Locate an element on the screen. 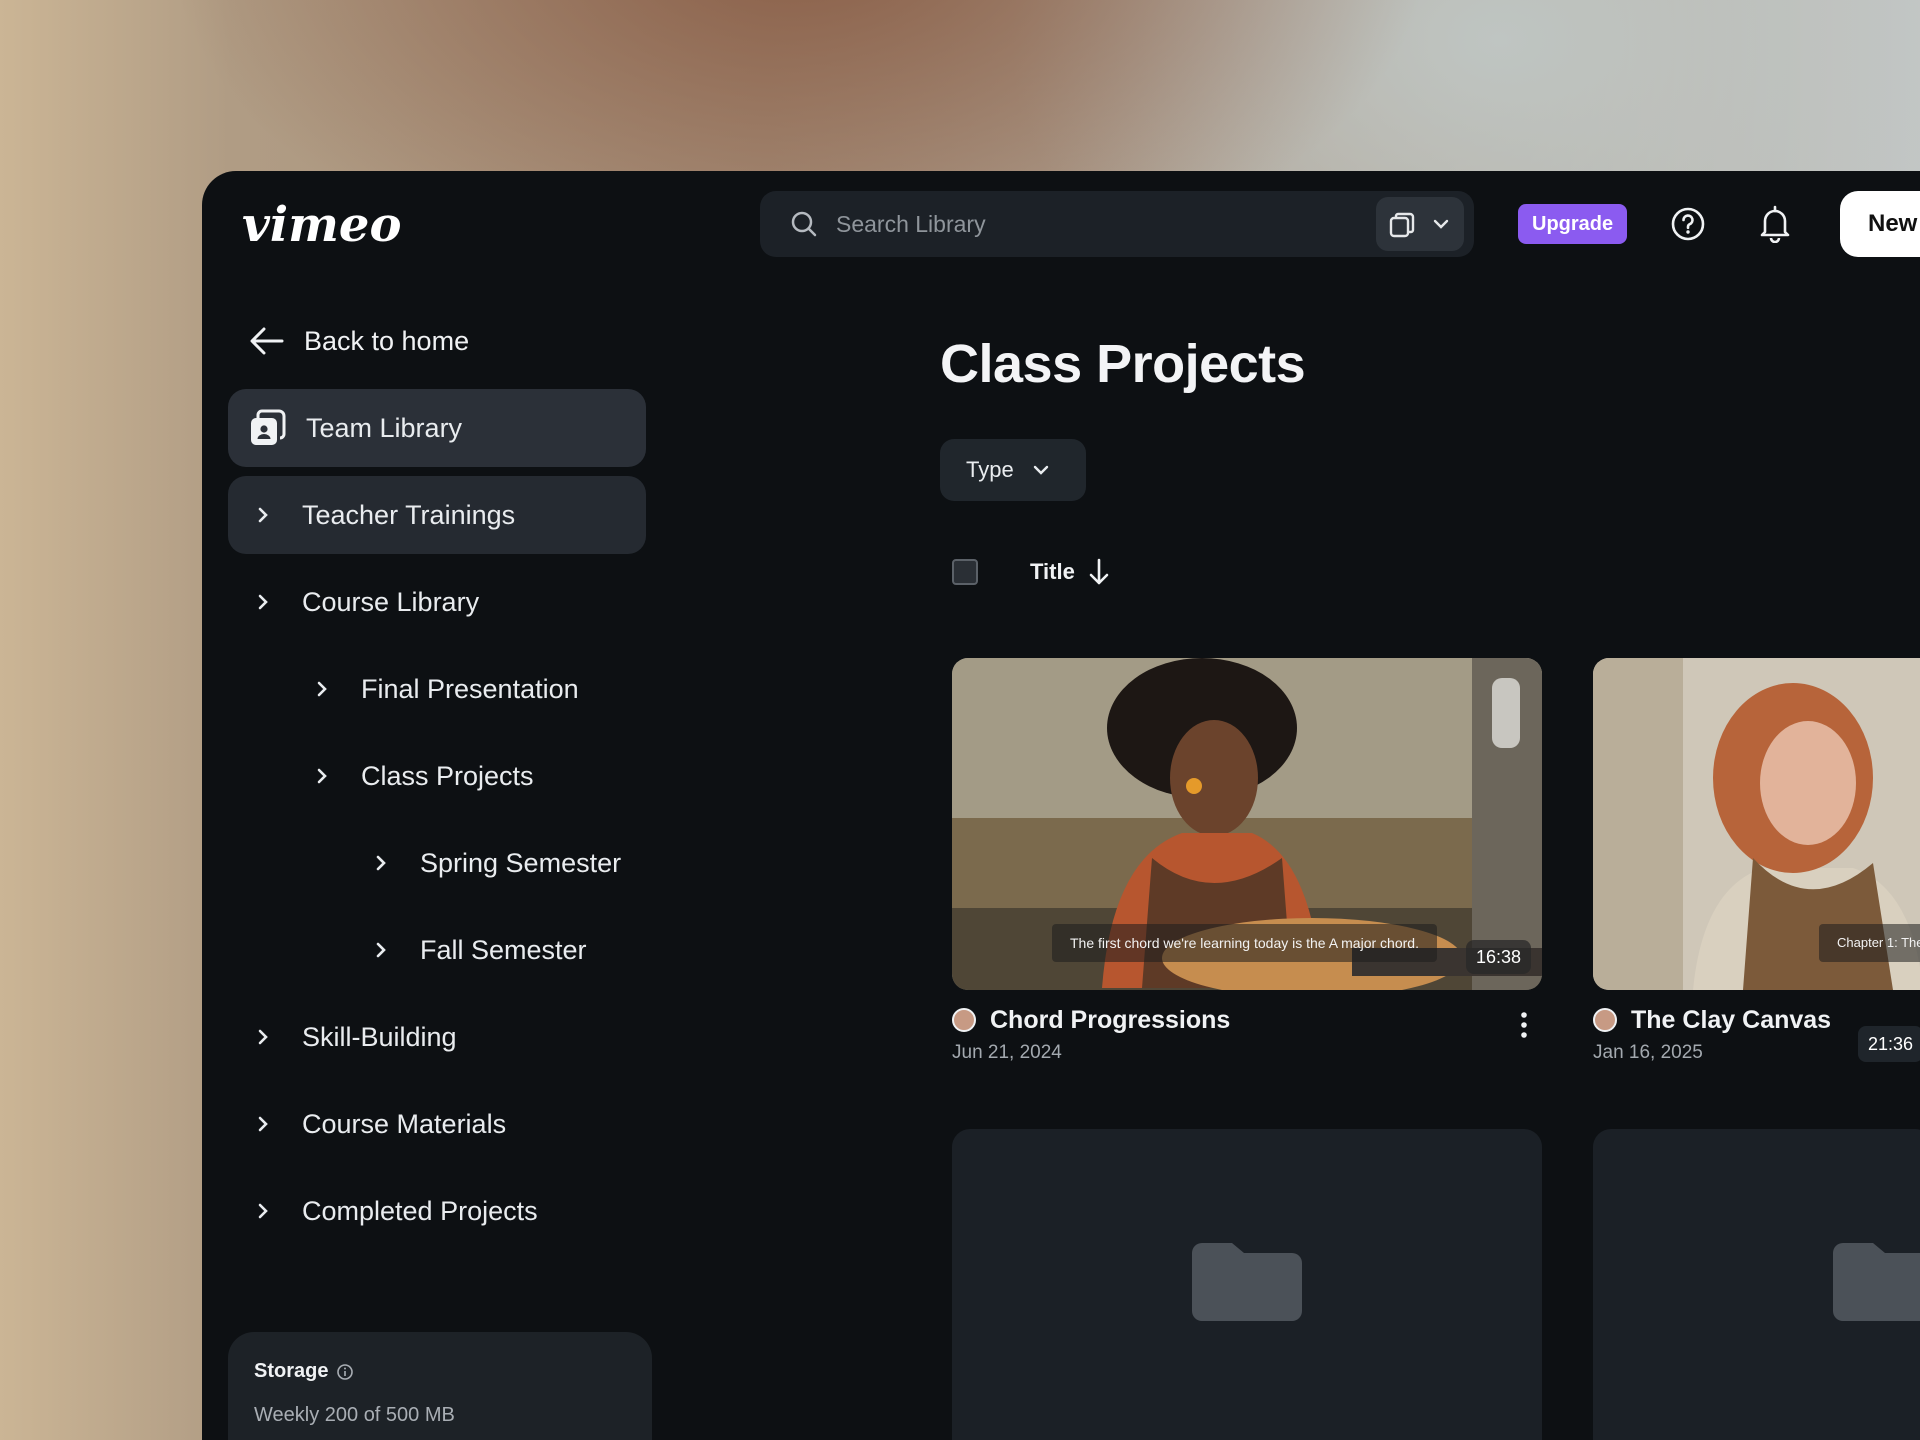 Image resolution: width=1920 pixels, height=1440 pixels. sidebar-item-label: Spring Semester is located at coordinates (521, 862).